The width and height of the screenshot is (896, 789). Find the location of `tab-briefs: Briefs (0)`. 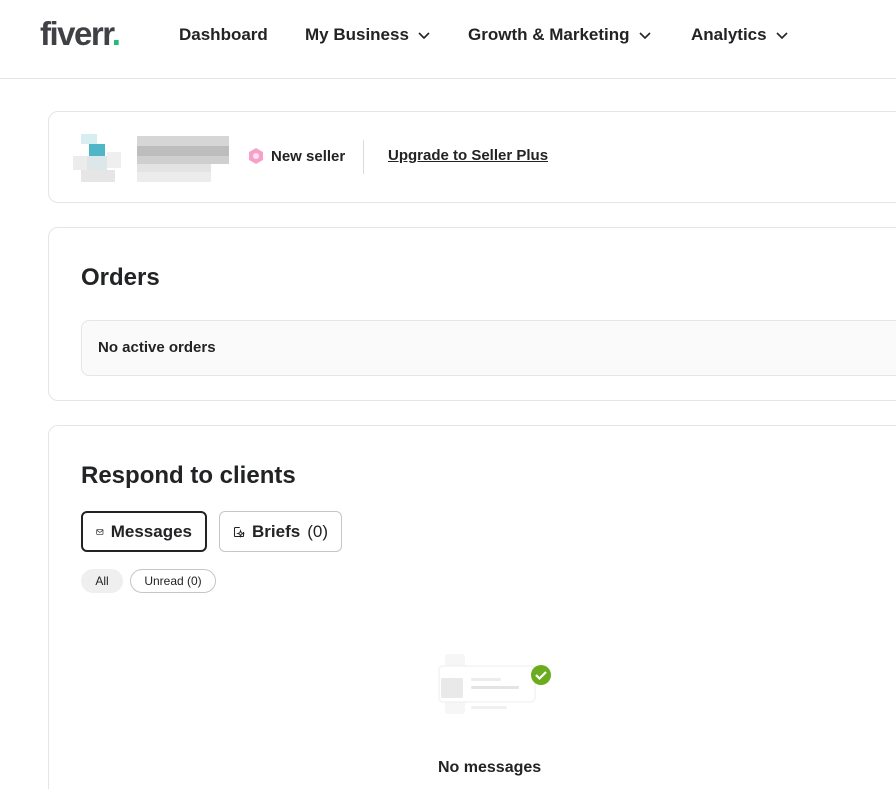

tab-briefs: Briefs (0) is located at coordinates (280, 531).